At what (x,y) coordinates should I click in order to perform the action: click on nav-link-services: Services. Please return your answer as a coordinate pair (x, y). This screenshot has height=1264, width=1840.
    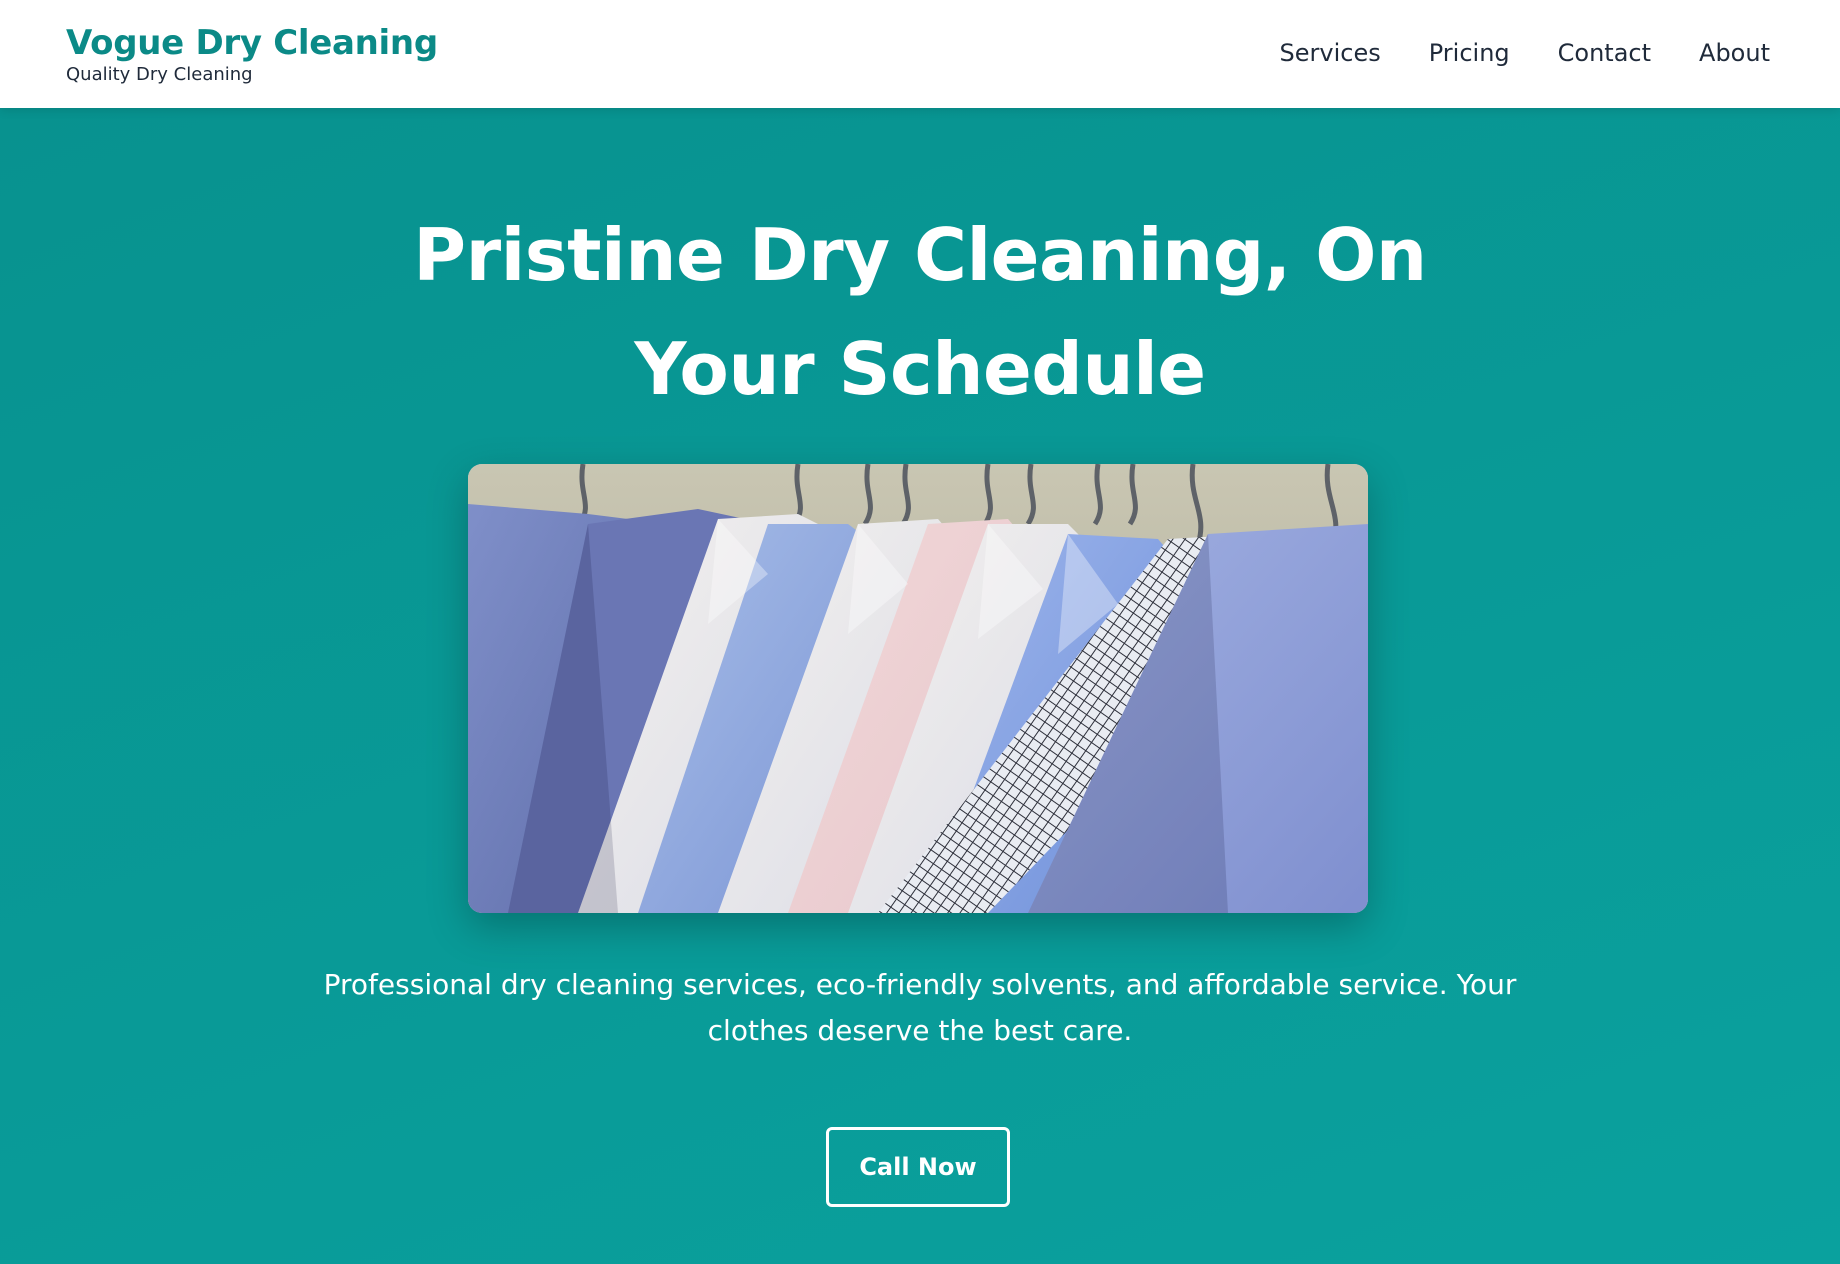
    Looking at the image, I should click on (1330, 53).